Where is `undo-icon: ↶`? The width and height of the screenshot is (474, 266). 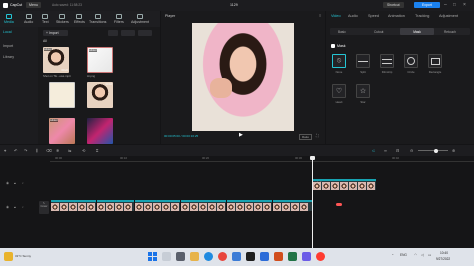
undo-icon: ↶ is located at coordinates (15, 150).